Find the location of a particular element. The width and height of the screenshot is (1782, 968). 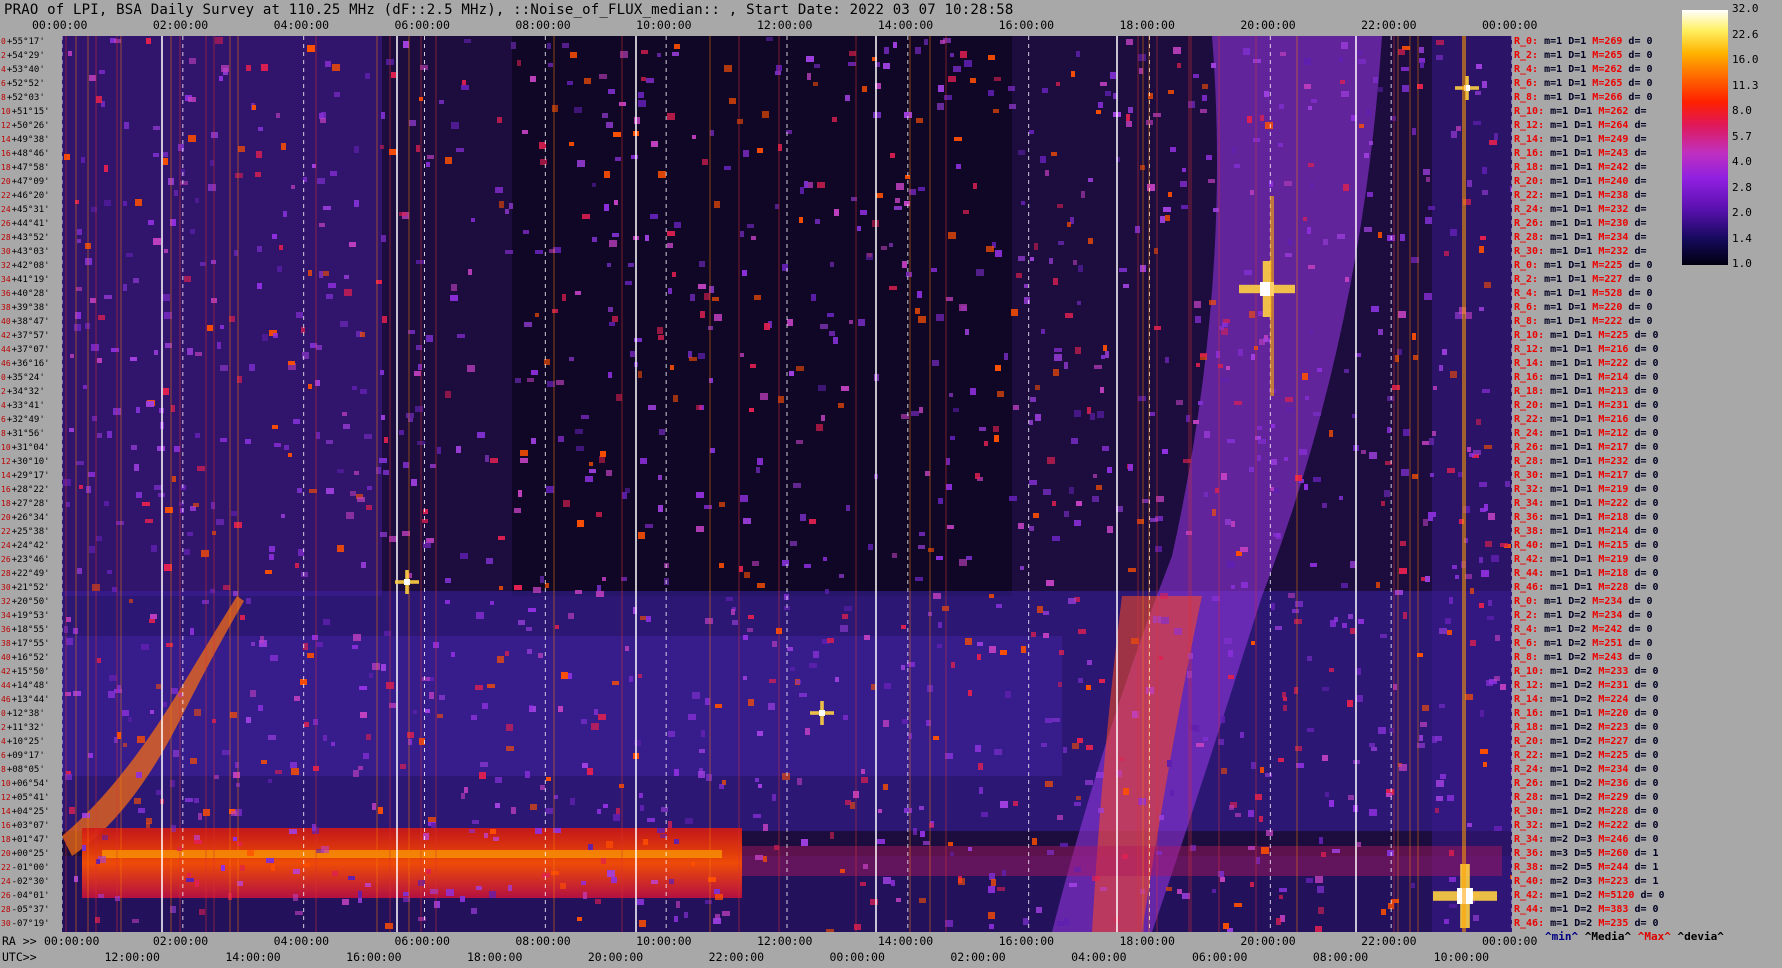

receiver-stat-row: R_20: m=1 D=1 M=240 d= is located at coordinates (1580, 181).